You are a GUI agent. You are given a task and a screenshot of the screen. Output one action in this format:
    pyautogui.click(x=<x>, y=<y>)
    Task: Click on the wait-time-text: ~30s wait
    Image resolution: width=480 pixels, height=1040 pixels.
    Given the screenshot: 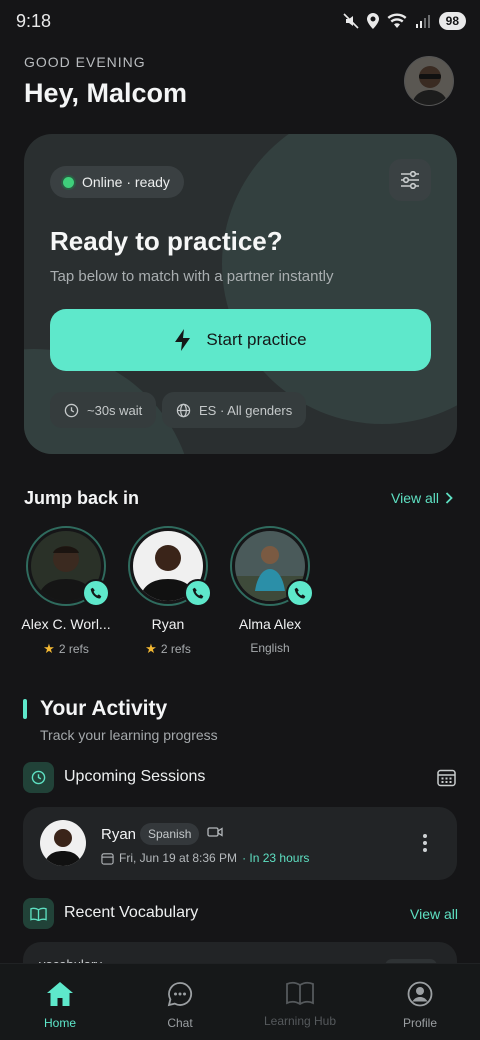 What is the action you would take?
    pyautogui.click(x=115, y=410)
    